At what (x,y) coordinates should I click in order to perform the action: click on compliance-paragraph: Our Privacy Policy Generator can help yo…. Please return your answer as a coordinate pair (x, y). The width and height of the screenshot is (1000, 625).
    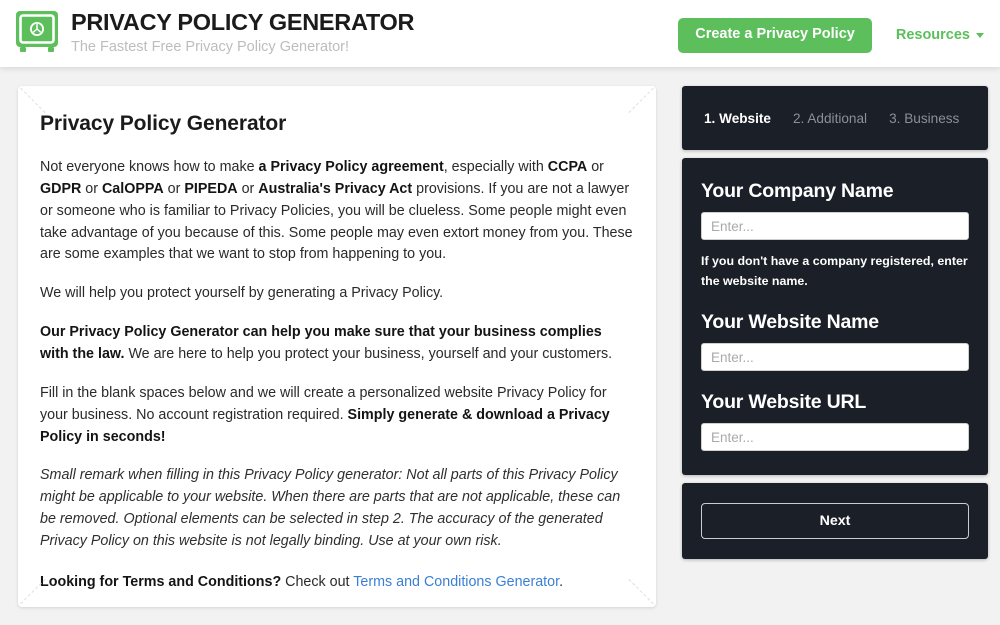
    Looking at the image, I should click on (337, 344).